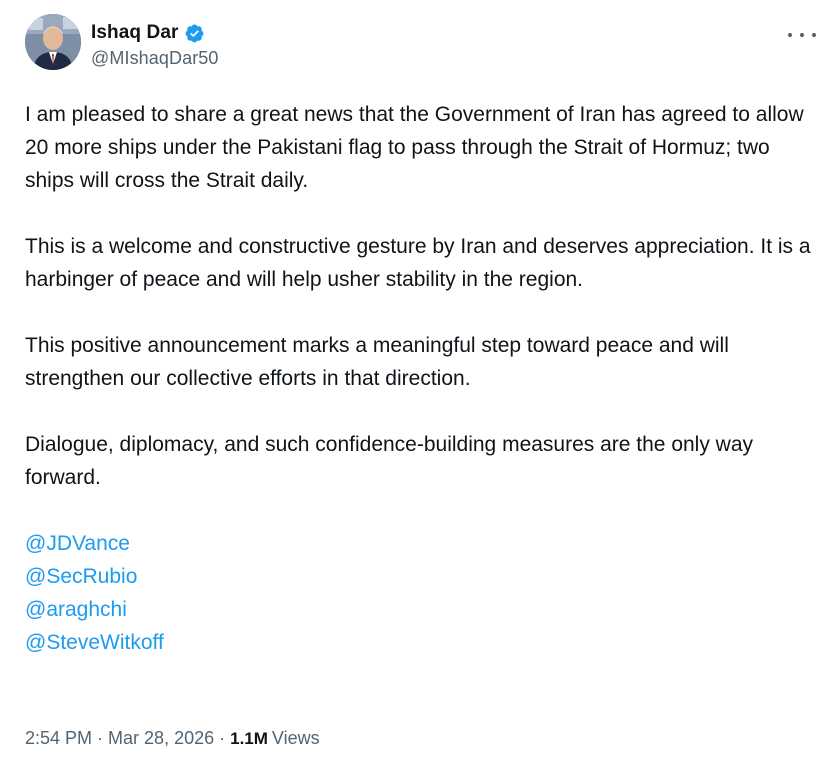 This screenshot has width=830, height=770. I want to click on avatar-image, so click(53, 42).